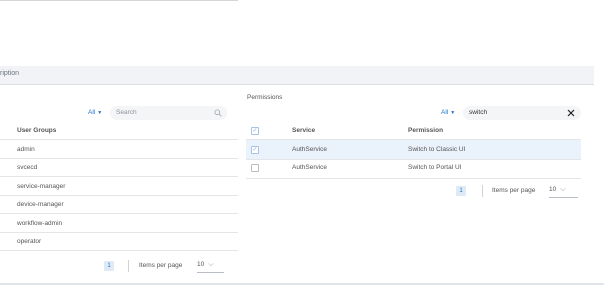 This screenshot has height=288, width=604. Describe the element at coordinates (426, 130) in the screenshot. I see `permission-column-header: Permission` at that location.